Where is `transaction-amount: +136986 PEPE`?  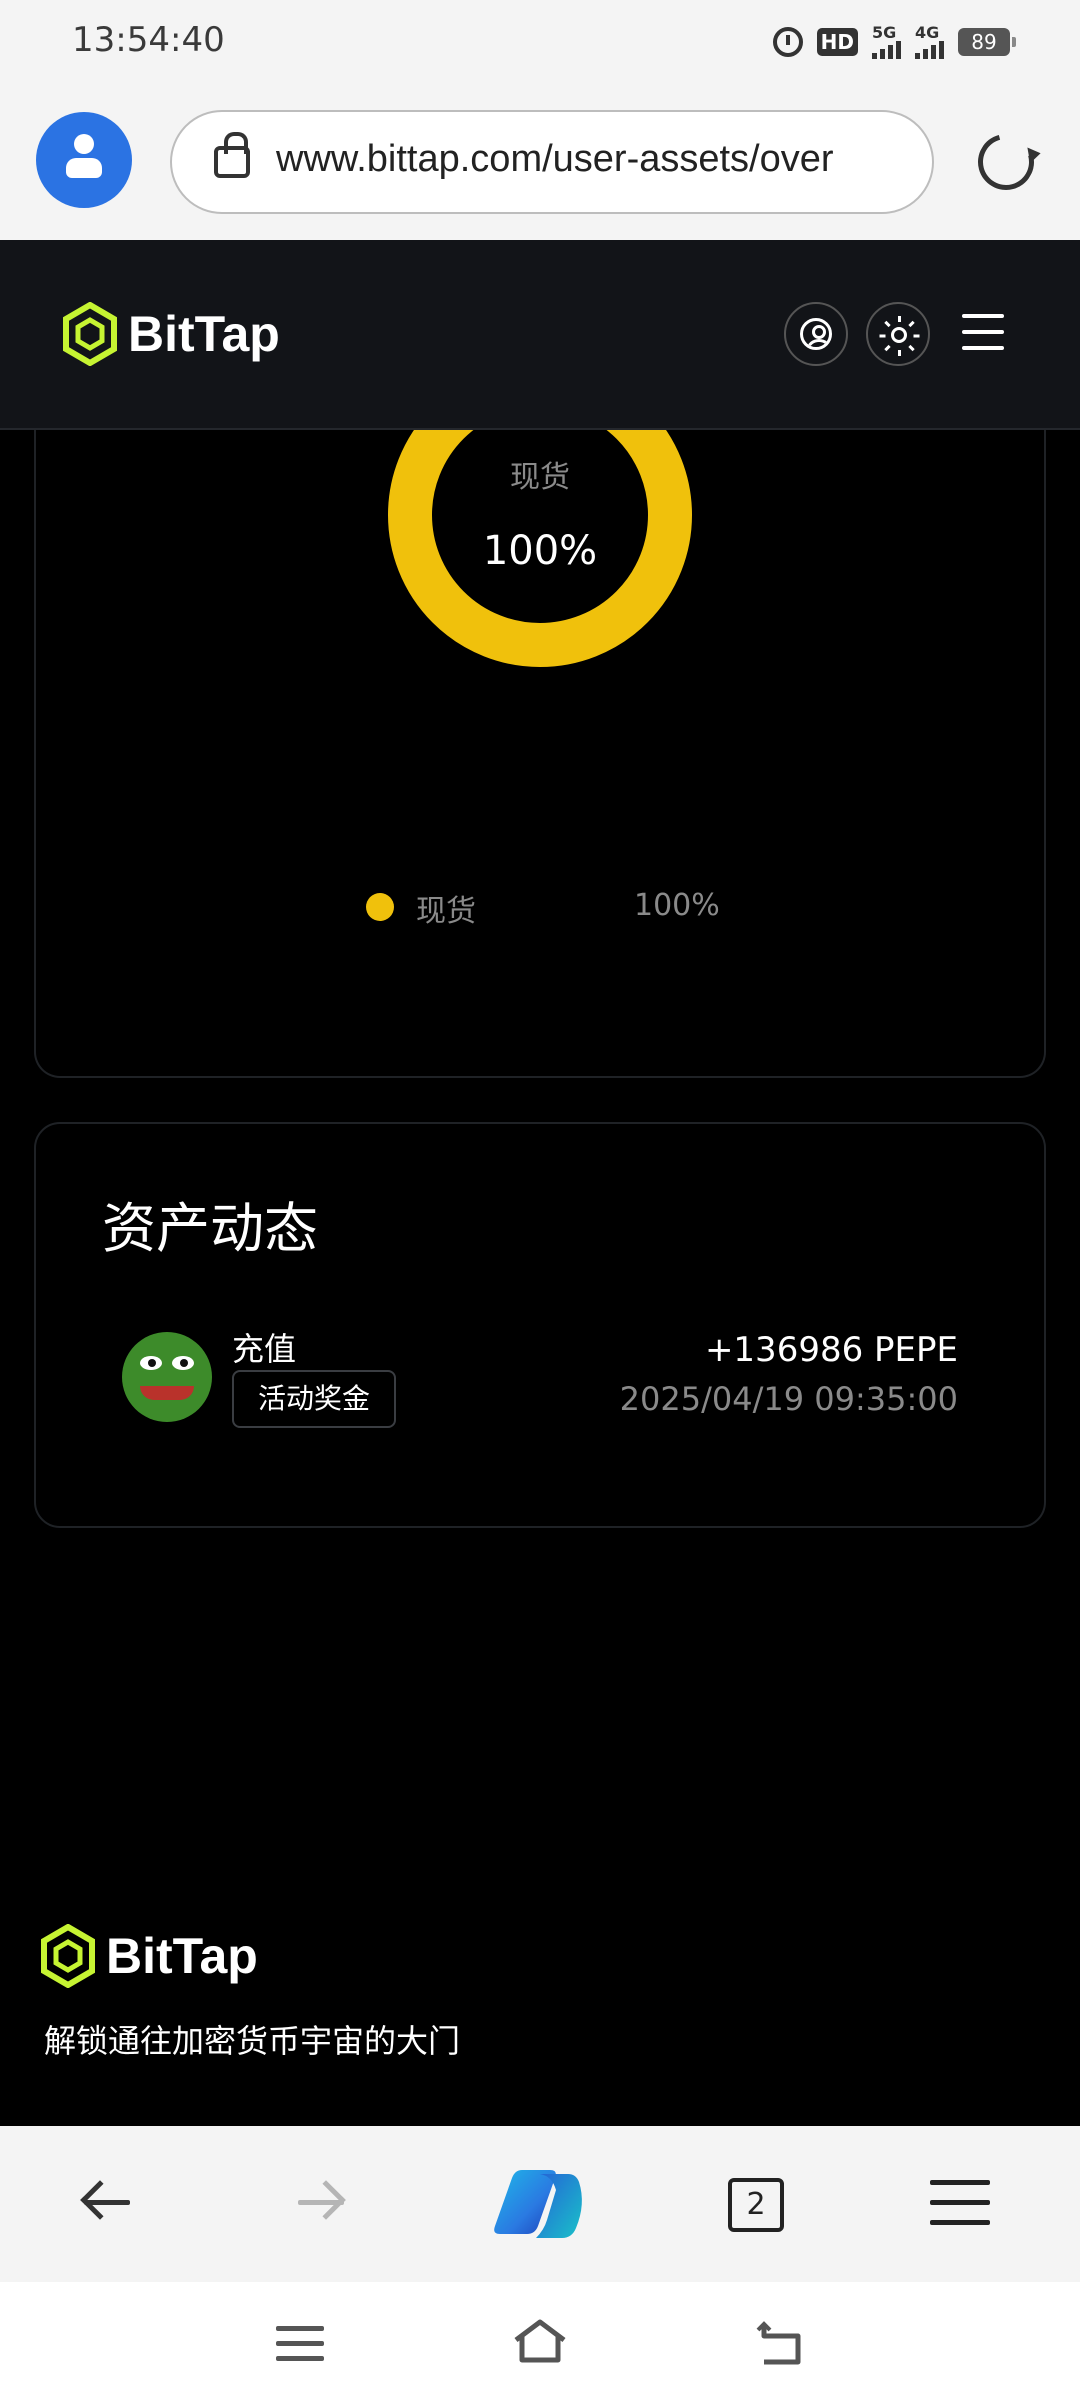 transaction-amount: +136986 PEPE is located at coordinates (831, 1350).